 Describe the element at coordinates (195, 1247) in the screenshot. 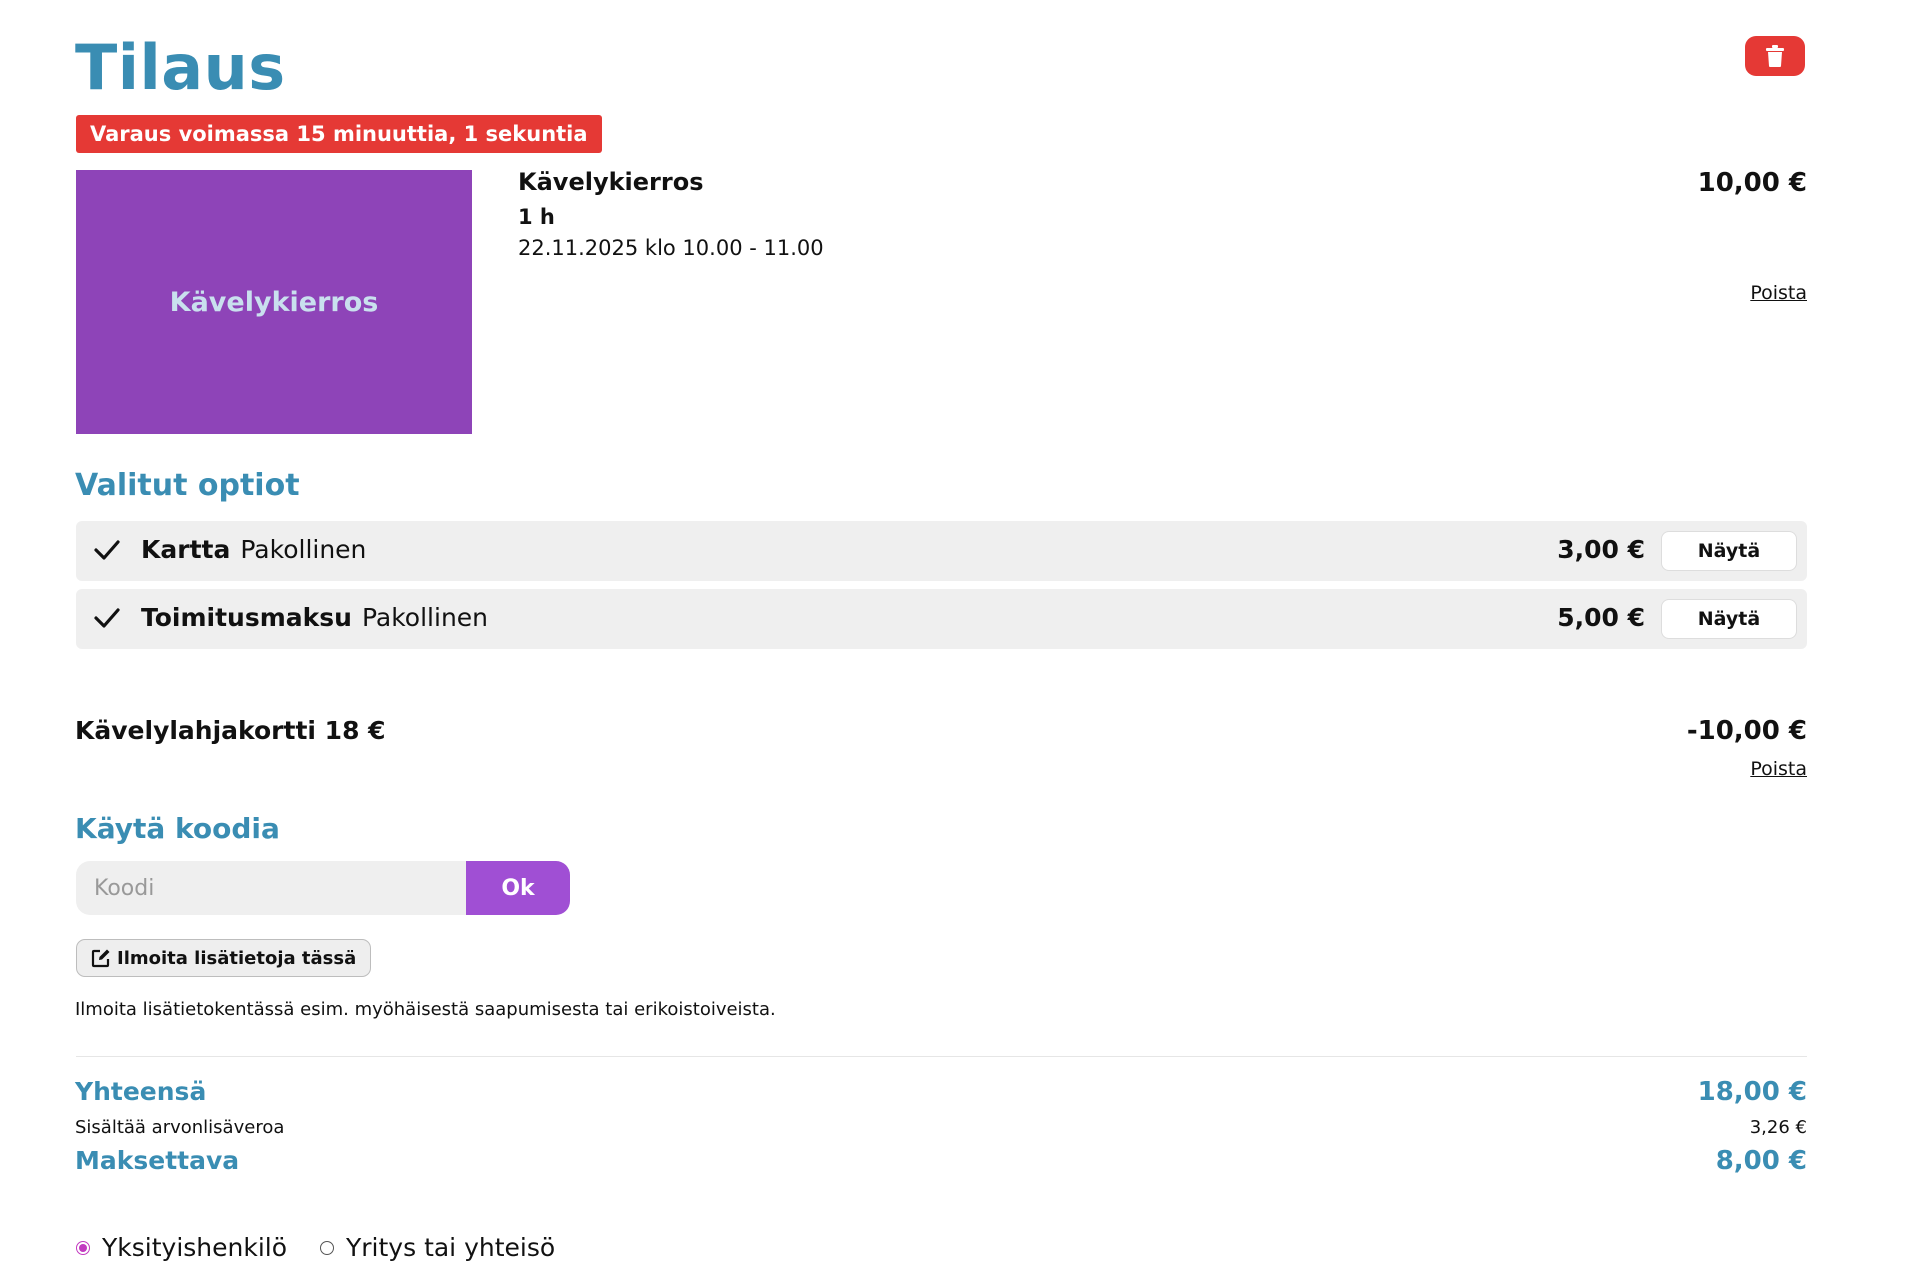

I see `customer-type-private-label: Yksityishenkilö` at that location.